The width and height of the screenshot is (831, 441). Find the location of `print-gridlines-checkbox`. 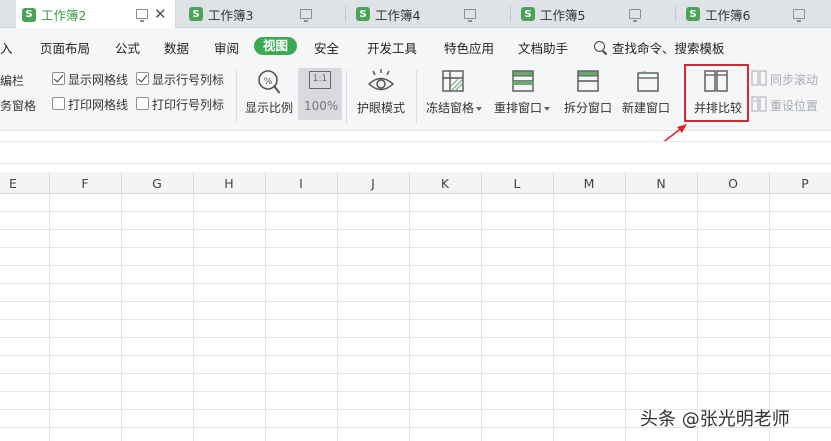

print-gridlines-checkbox is located at coordinates (58, 103).